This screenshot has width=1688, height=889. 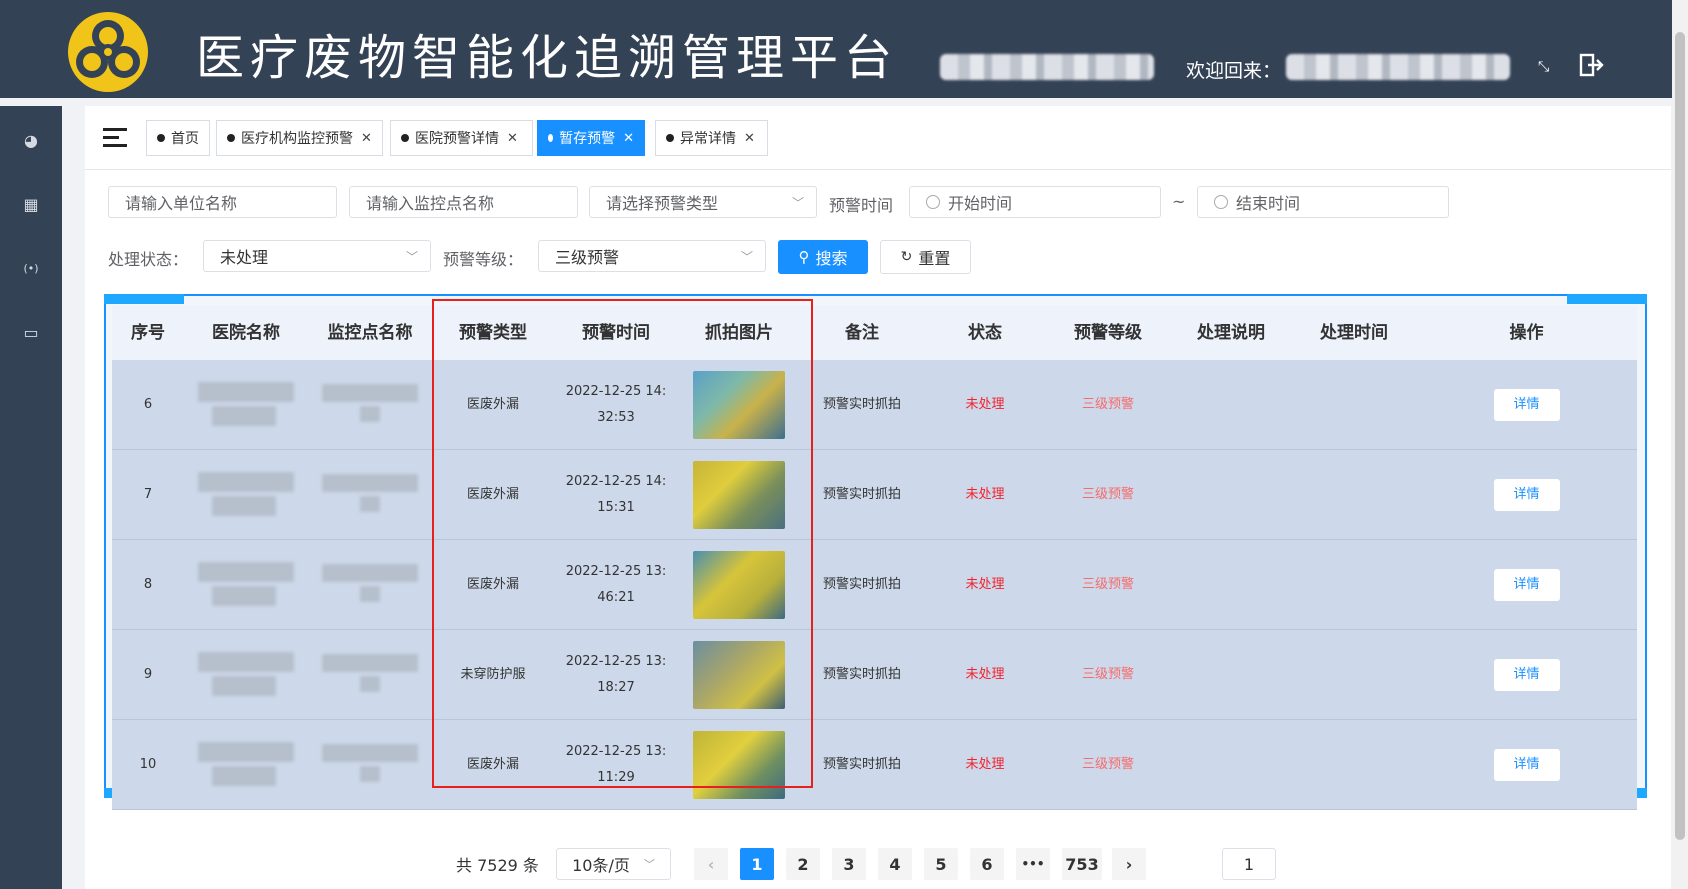 What do you see at coordinates (616, 404) in the screenshot?
I see `warning-time: 2022-12-25 14: 32:53` at bounding box center [616, 404].